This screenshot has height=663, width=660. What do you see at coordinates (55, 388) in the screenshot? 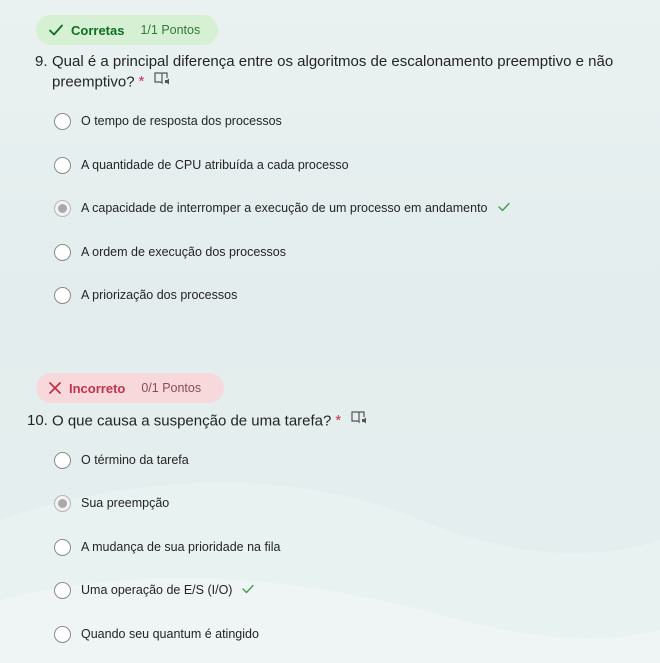
I see `x-mark-icon` at bounding box center [55, 388].